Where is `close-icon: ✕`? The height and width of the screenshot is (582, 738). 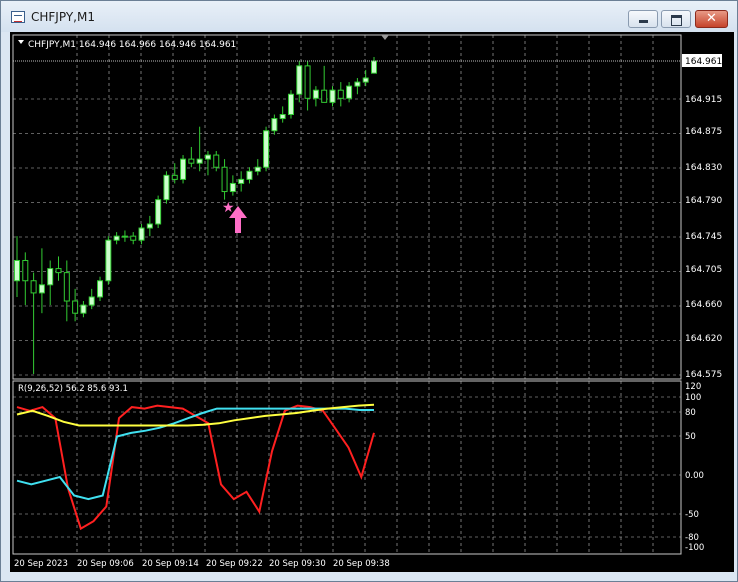 close-icon: ✕ is located at coordinates (711, 18).